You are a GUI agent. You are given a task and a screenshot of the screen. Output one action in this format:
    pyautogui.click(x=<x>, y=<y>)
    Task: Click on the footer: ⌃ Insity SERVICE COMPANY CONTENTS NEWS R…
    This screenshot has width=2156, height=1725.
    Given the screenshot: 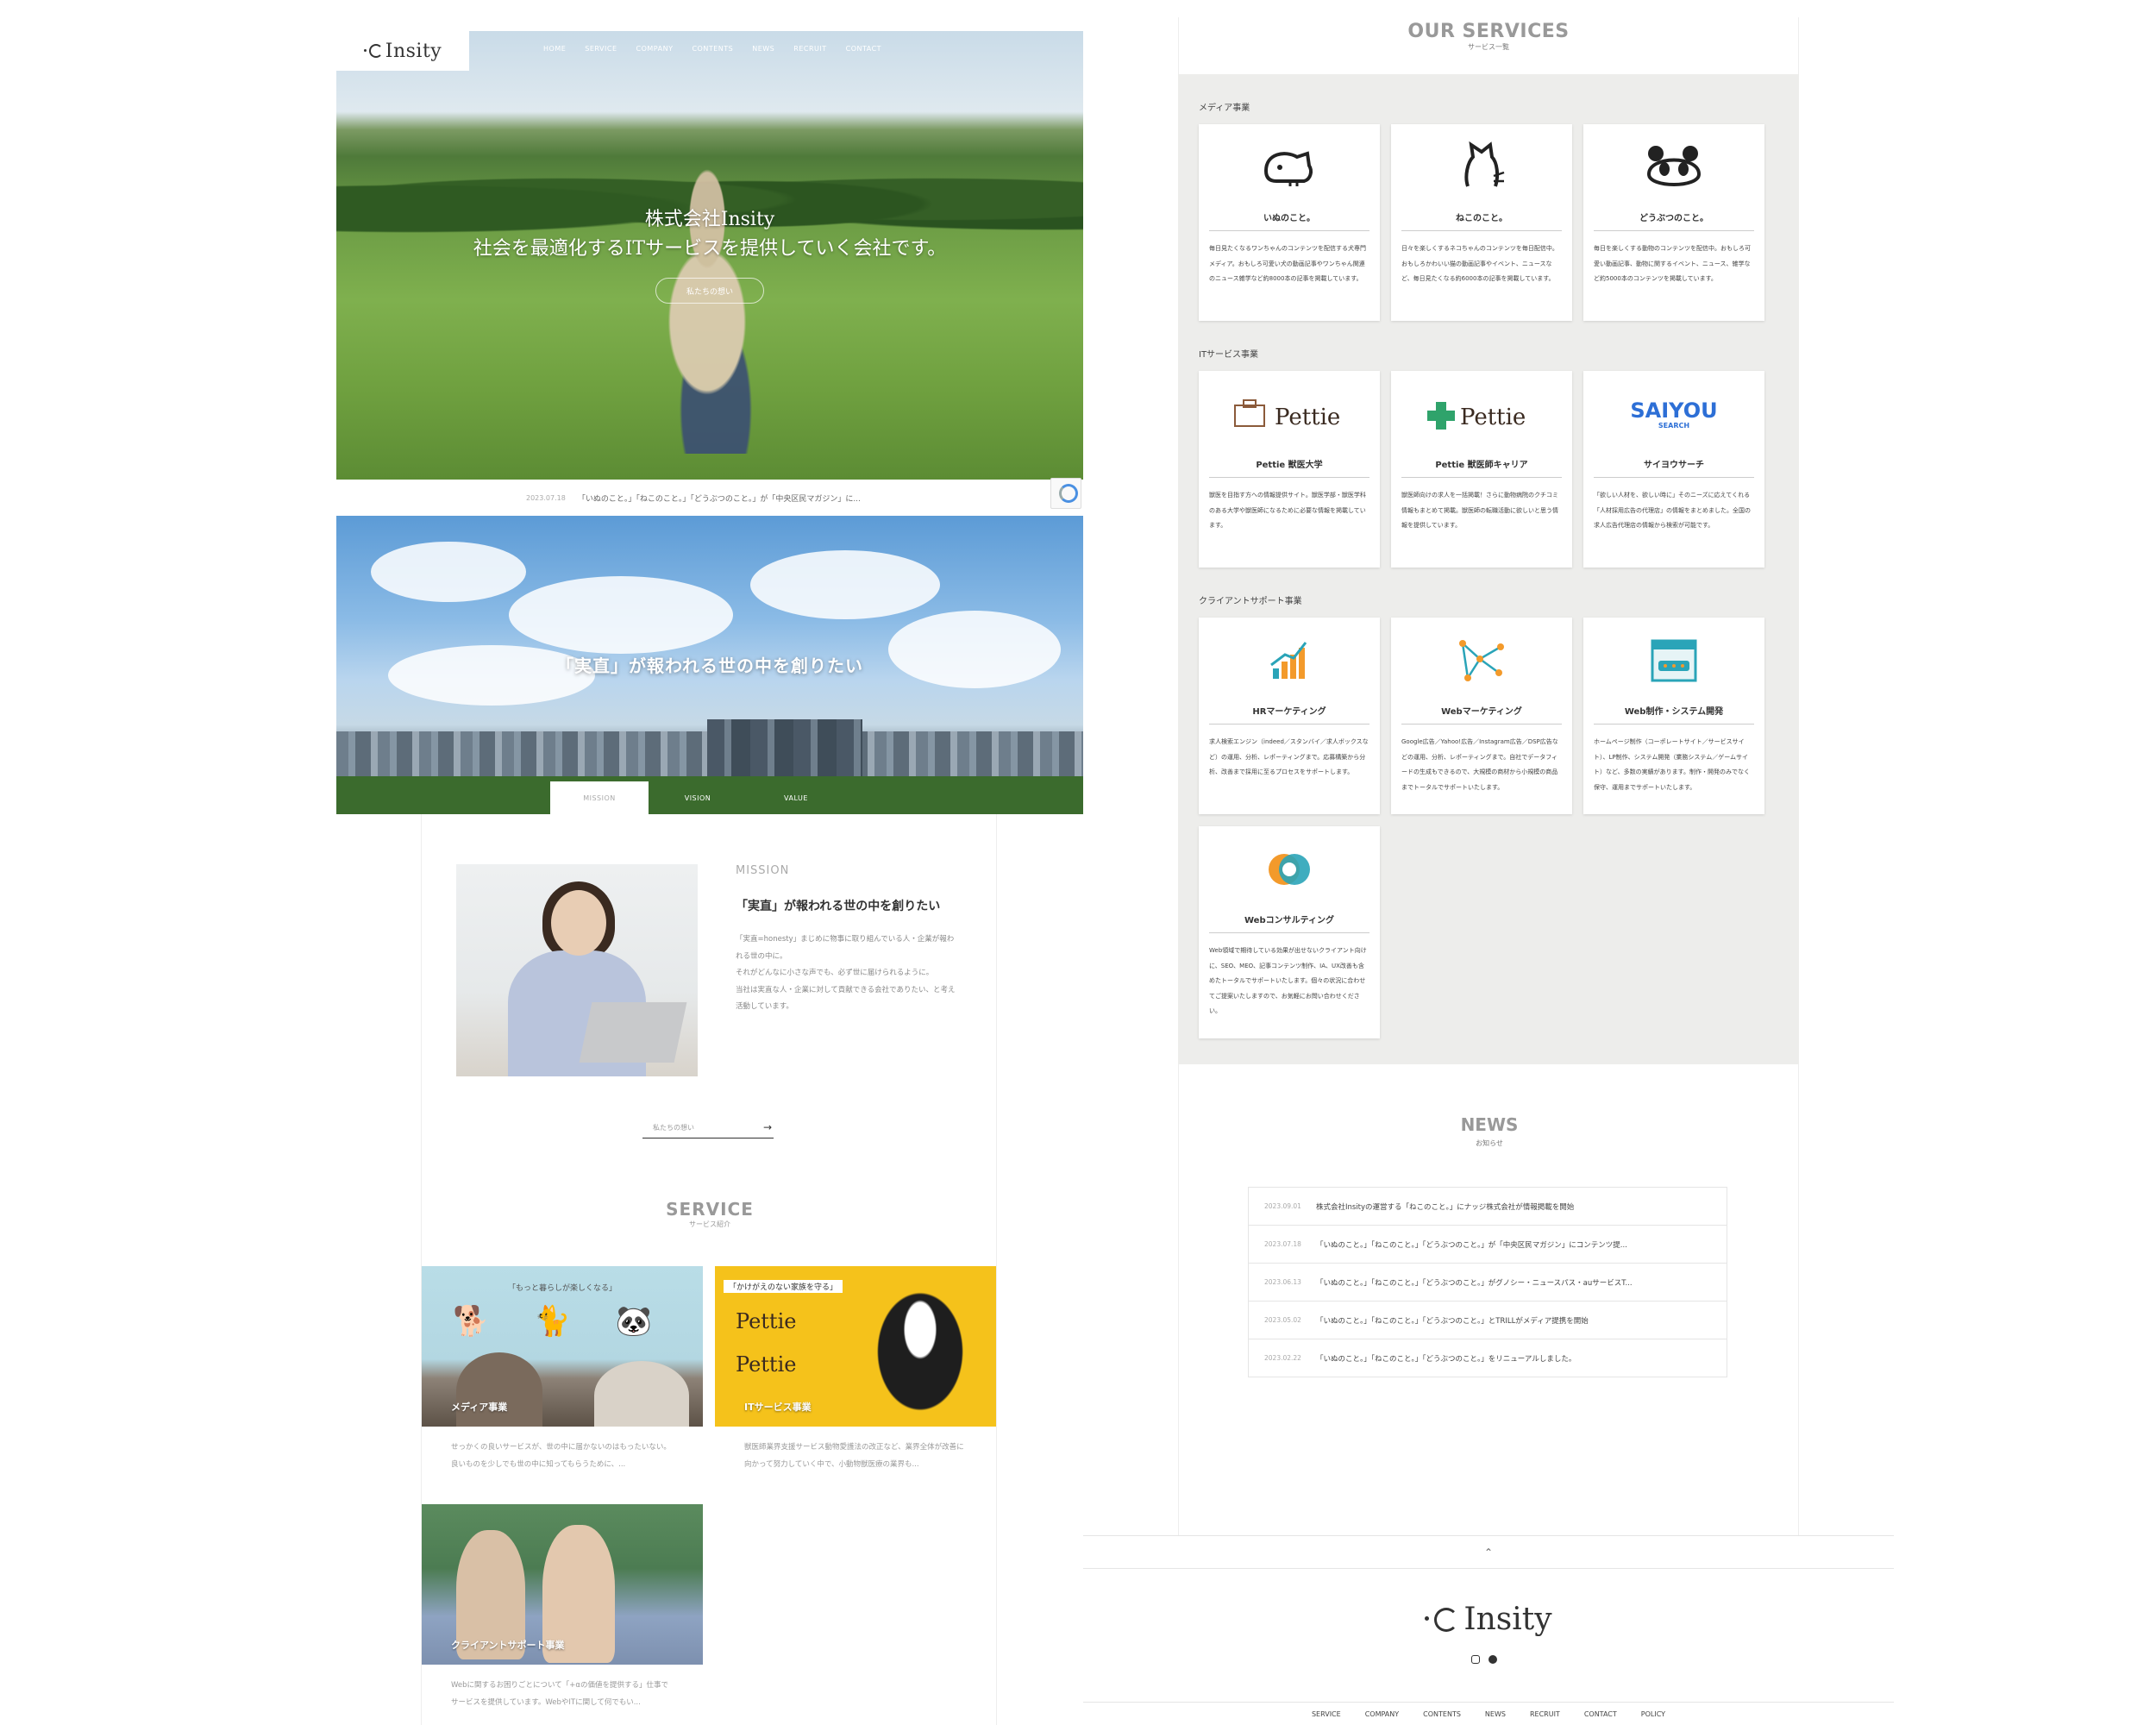 What is the action you would take?
    pyautogui.click(x=1488, y=1630)
    